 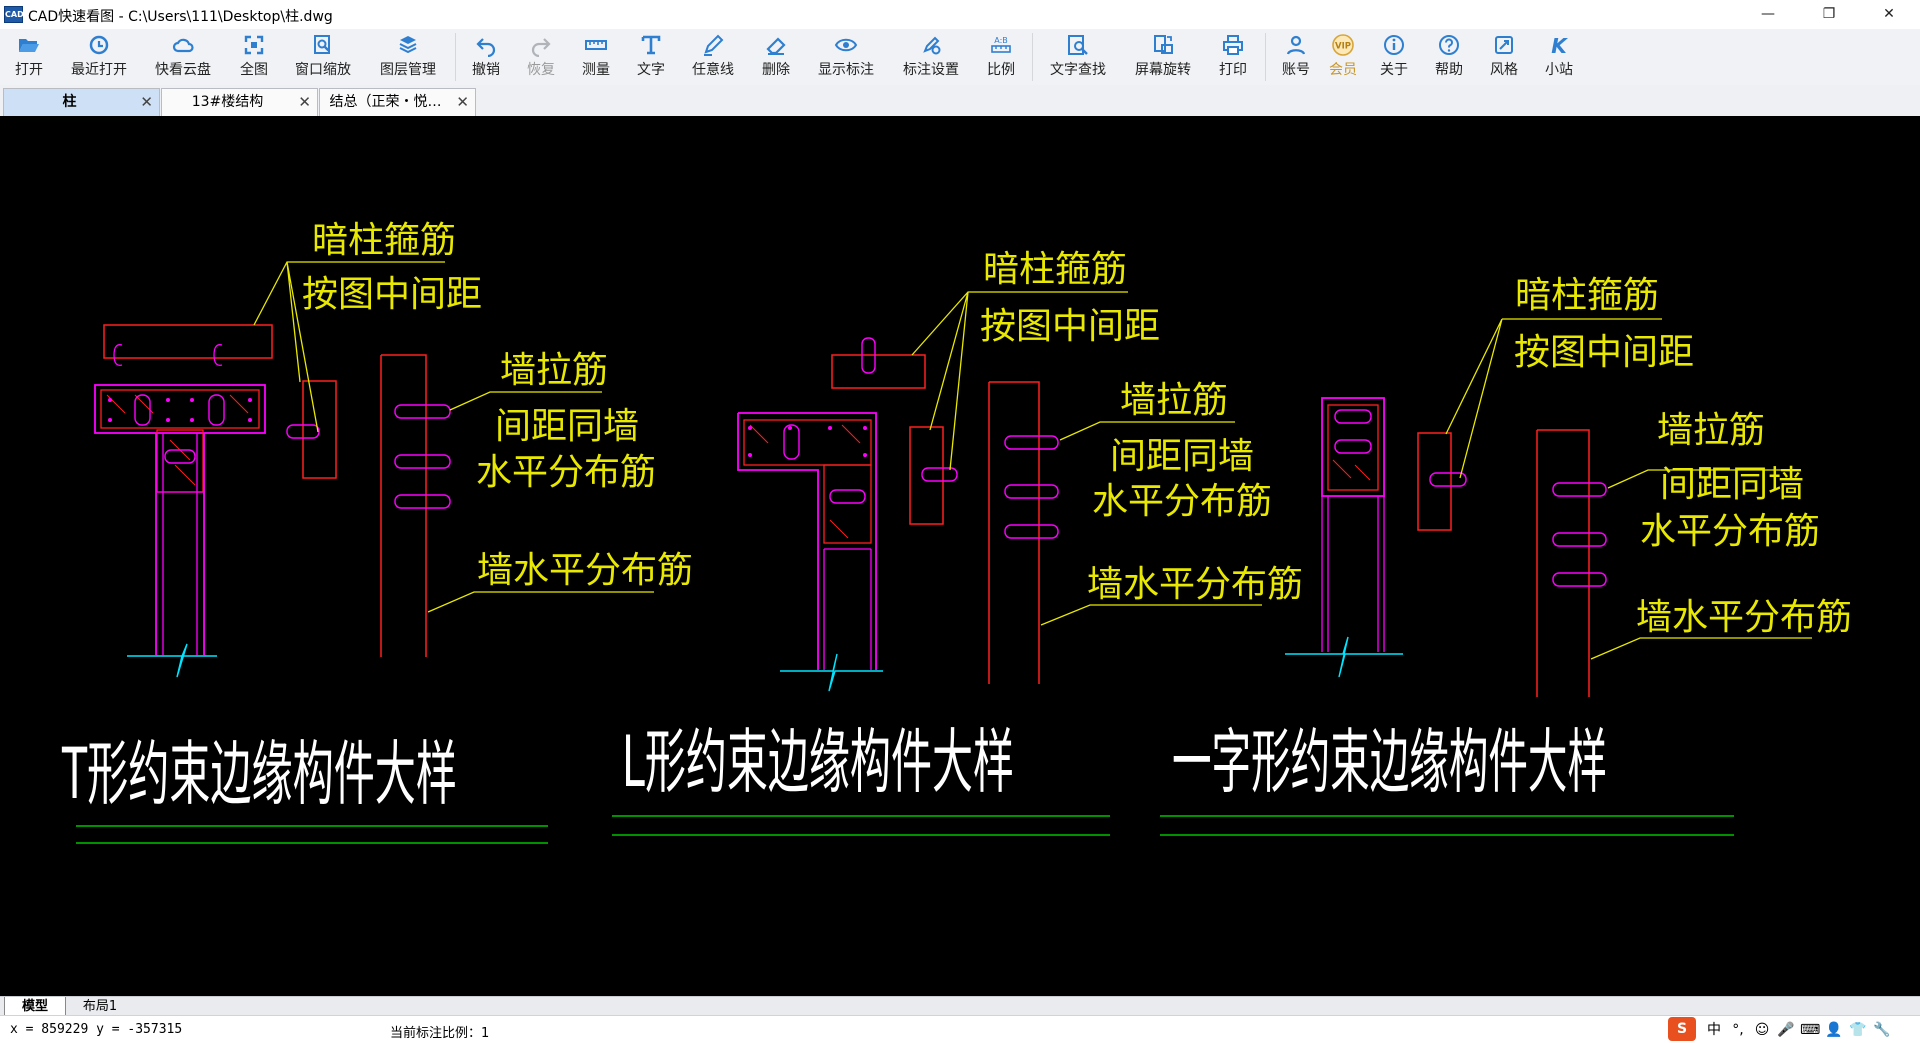 What do you see at coordinates (1714, 1030) in the screenshot?
I see `ime-chinese-icon: 中` at bounding box center [1714, 1030].